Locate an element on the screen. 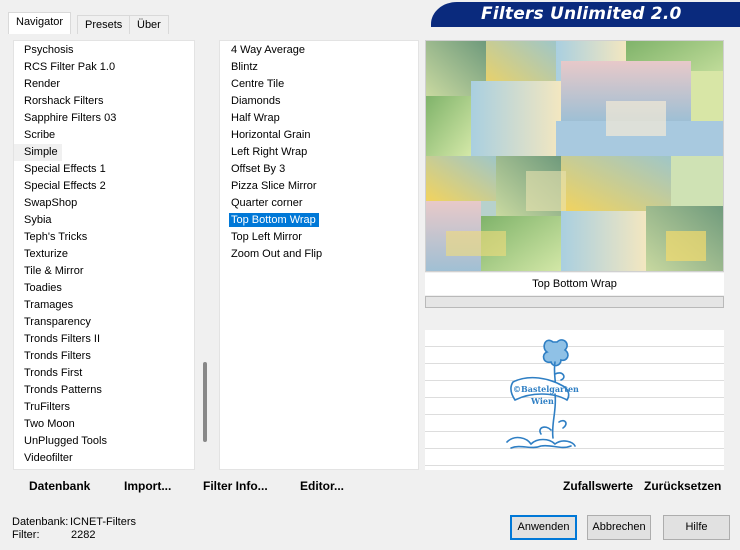  category-item: Simple is located at coordinates (38, 152).